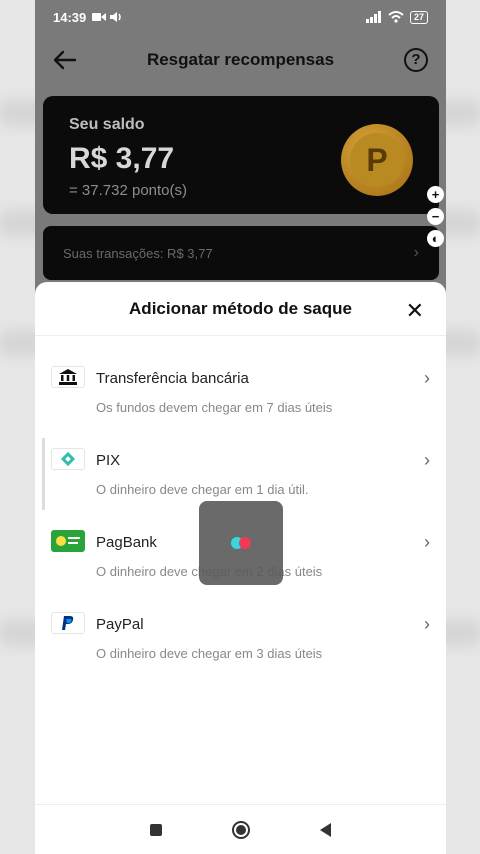 This screenshot has height=854, width=480. I want to click on zoom-controls: + − ◐, so click(435, 216).